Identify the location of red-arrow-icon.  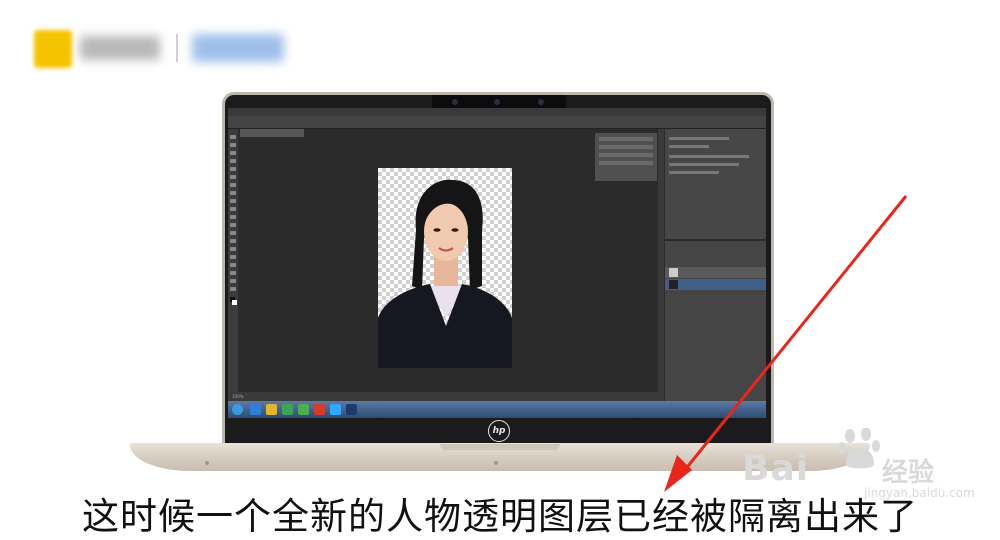
(786, 343).